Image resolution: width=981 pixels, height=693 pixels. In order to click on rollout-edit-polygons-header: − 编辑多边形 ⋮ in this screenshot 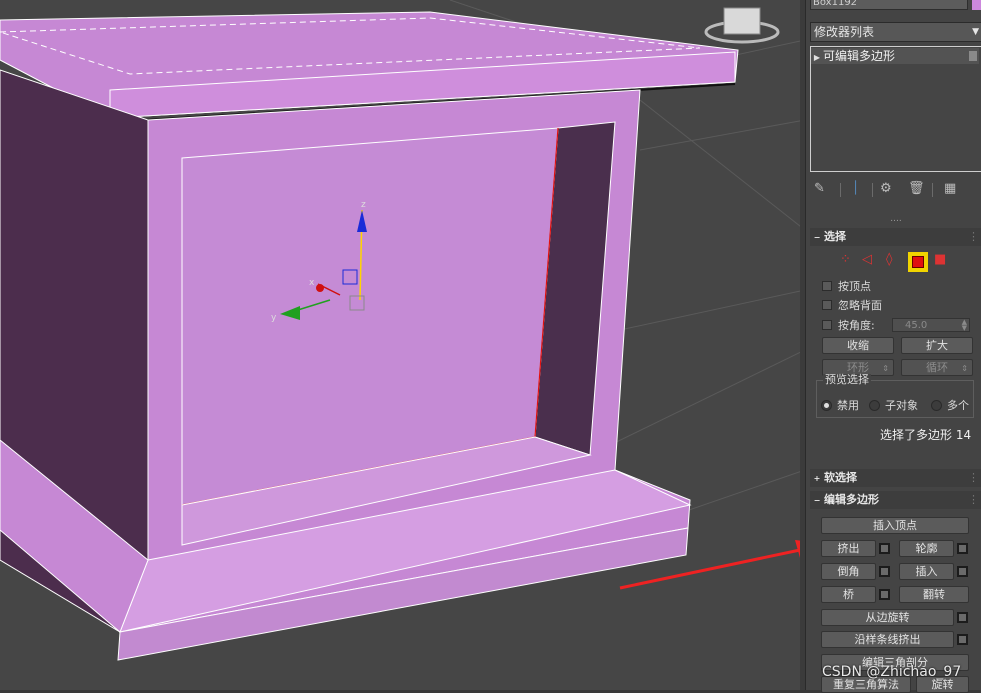, I will do `click(895, 500)`.